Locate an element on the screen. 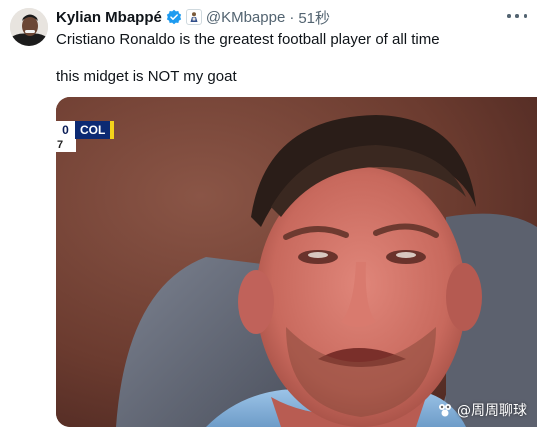 Image resolution: width=537 pixels, height=433 pixels. scoreboard: 0 COL is located at coordinates (85, 130).